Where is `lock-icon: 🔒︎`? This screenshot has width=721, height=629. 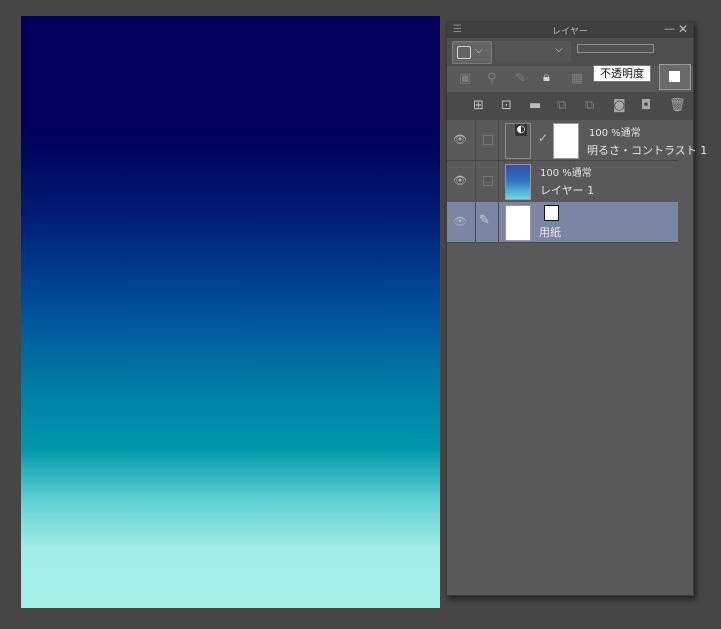 lock-icon: 🔒︎ is located at coordinates (546, 77).